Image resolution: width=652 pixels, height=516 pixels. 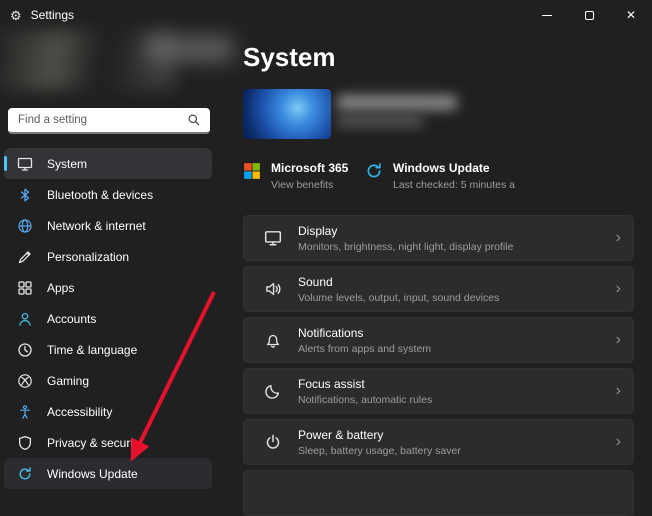 I want to click on sidebar-item-bluetooth-devices: Bluetooth & devices, so click(x=108, y=194).